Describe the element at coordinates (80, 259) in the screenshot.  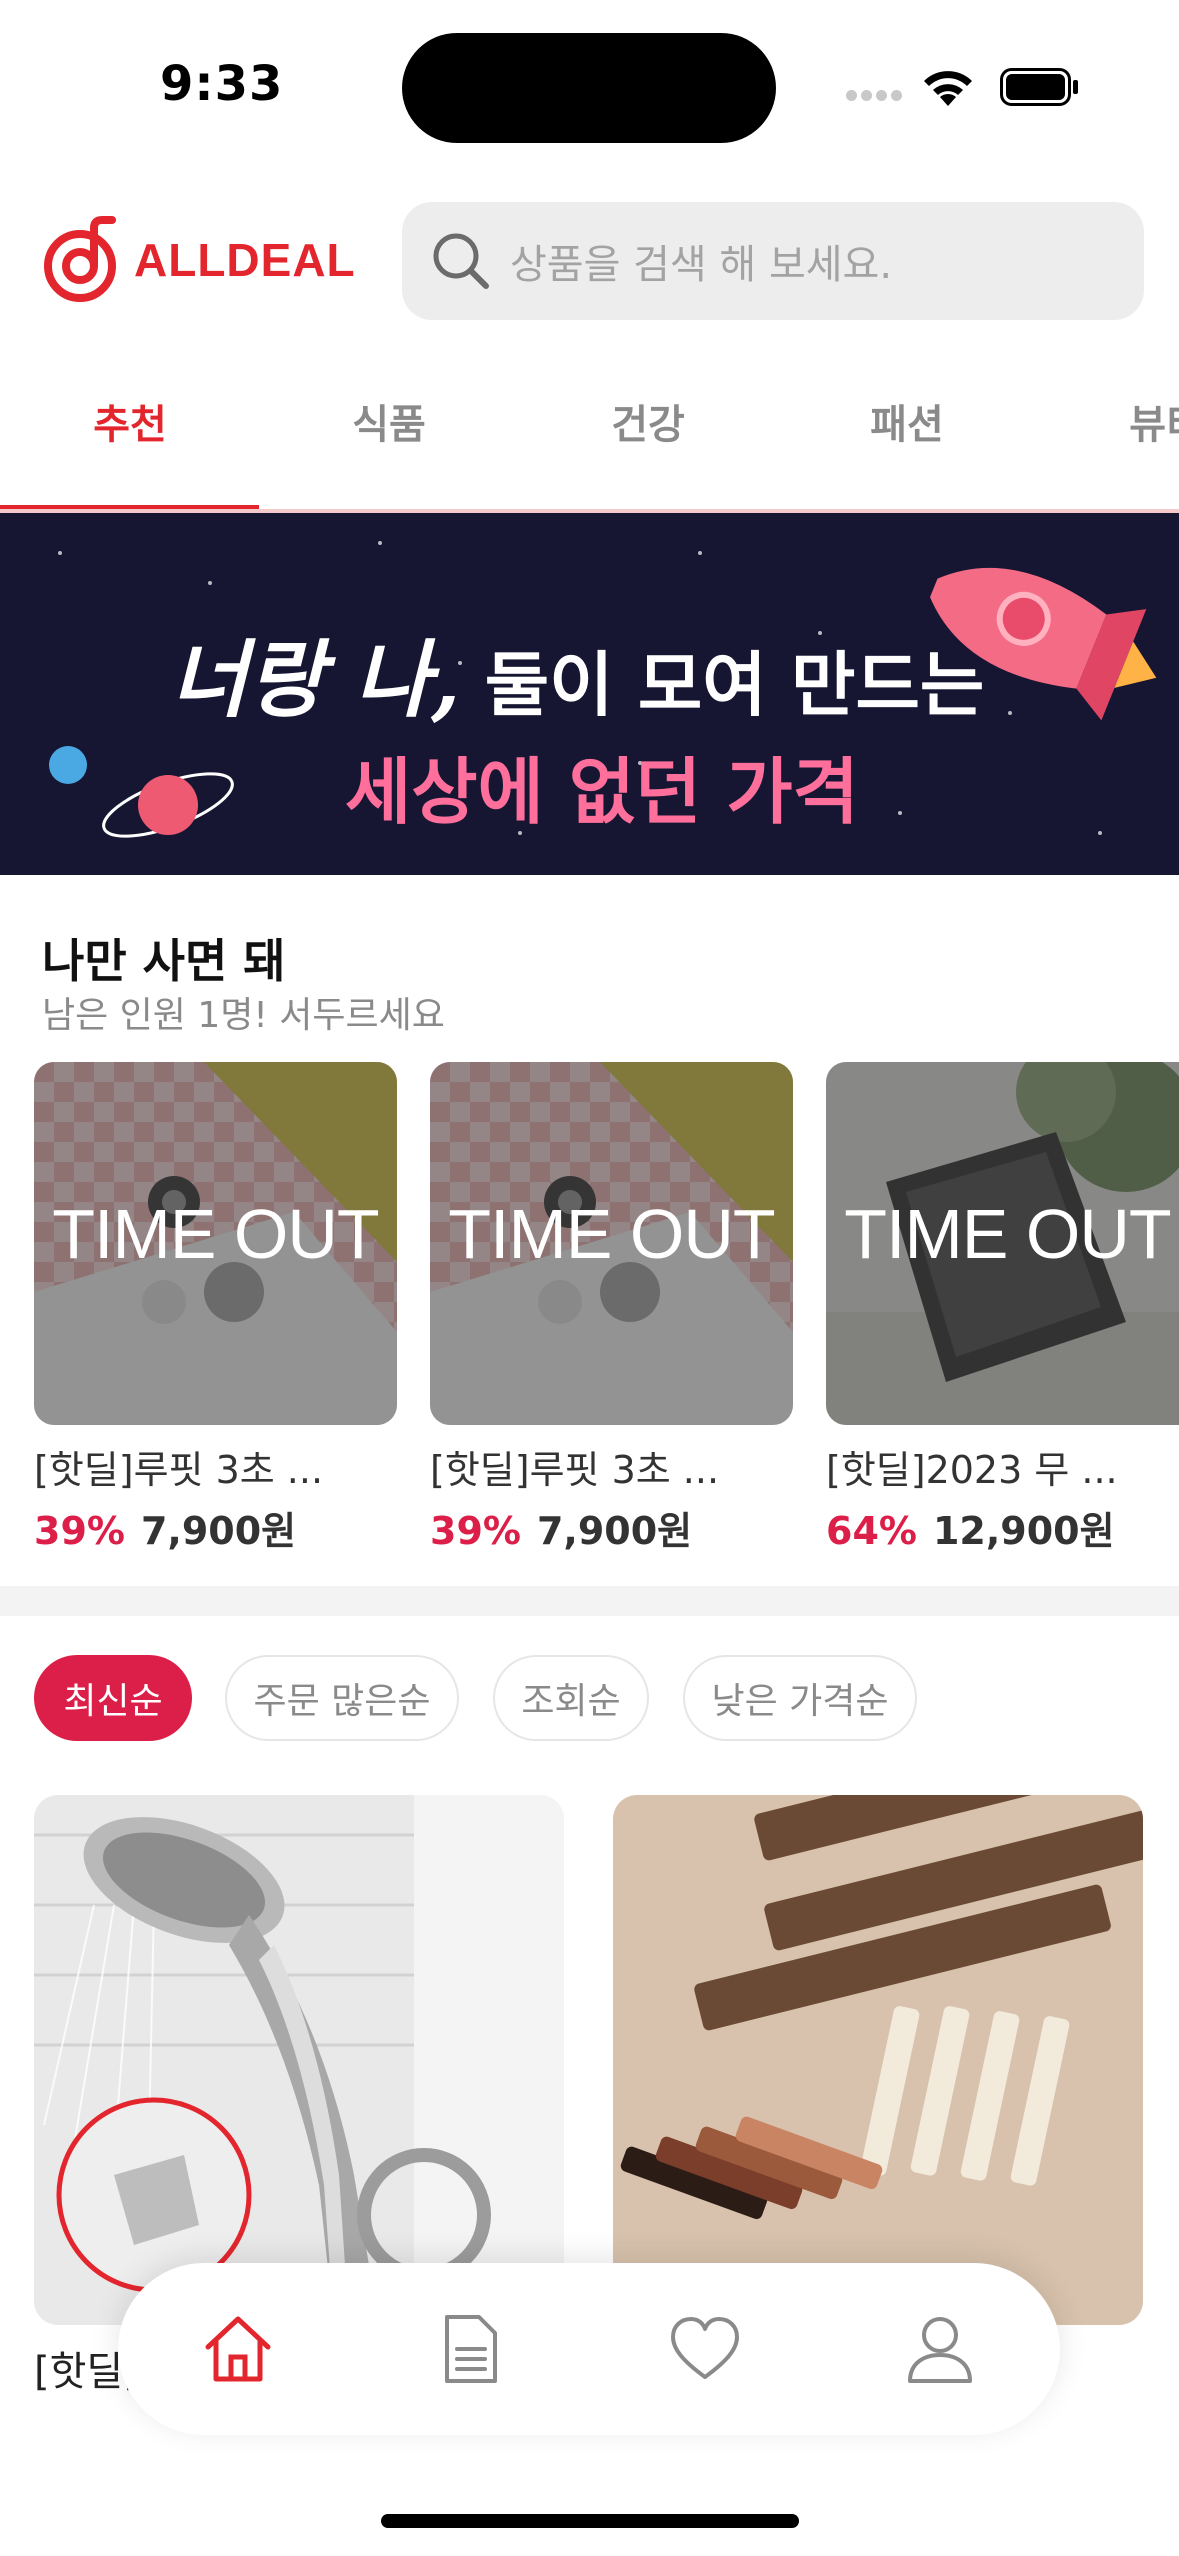
I see `logo-mark-icon` at that location.